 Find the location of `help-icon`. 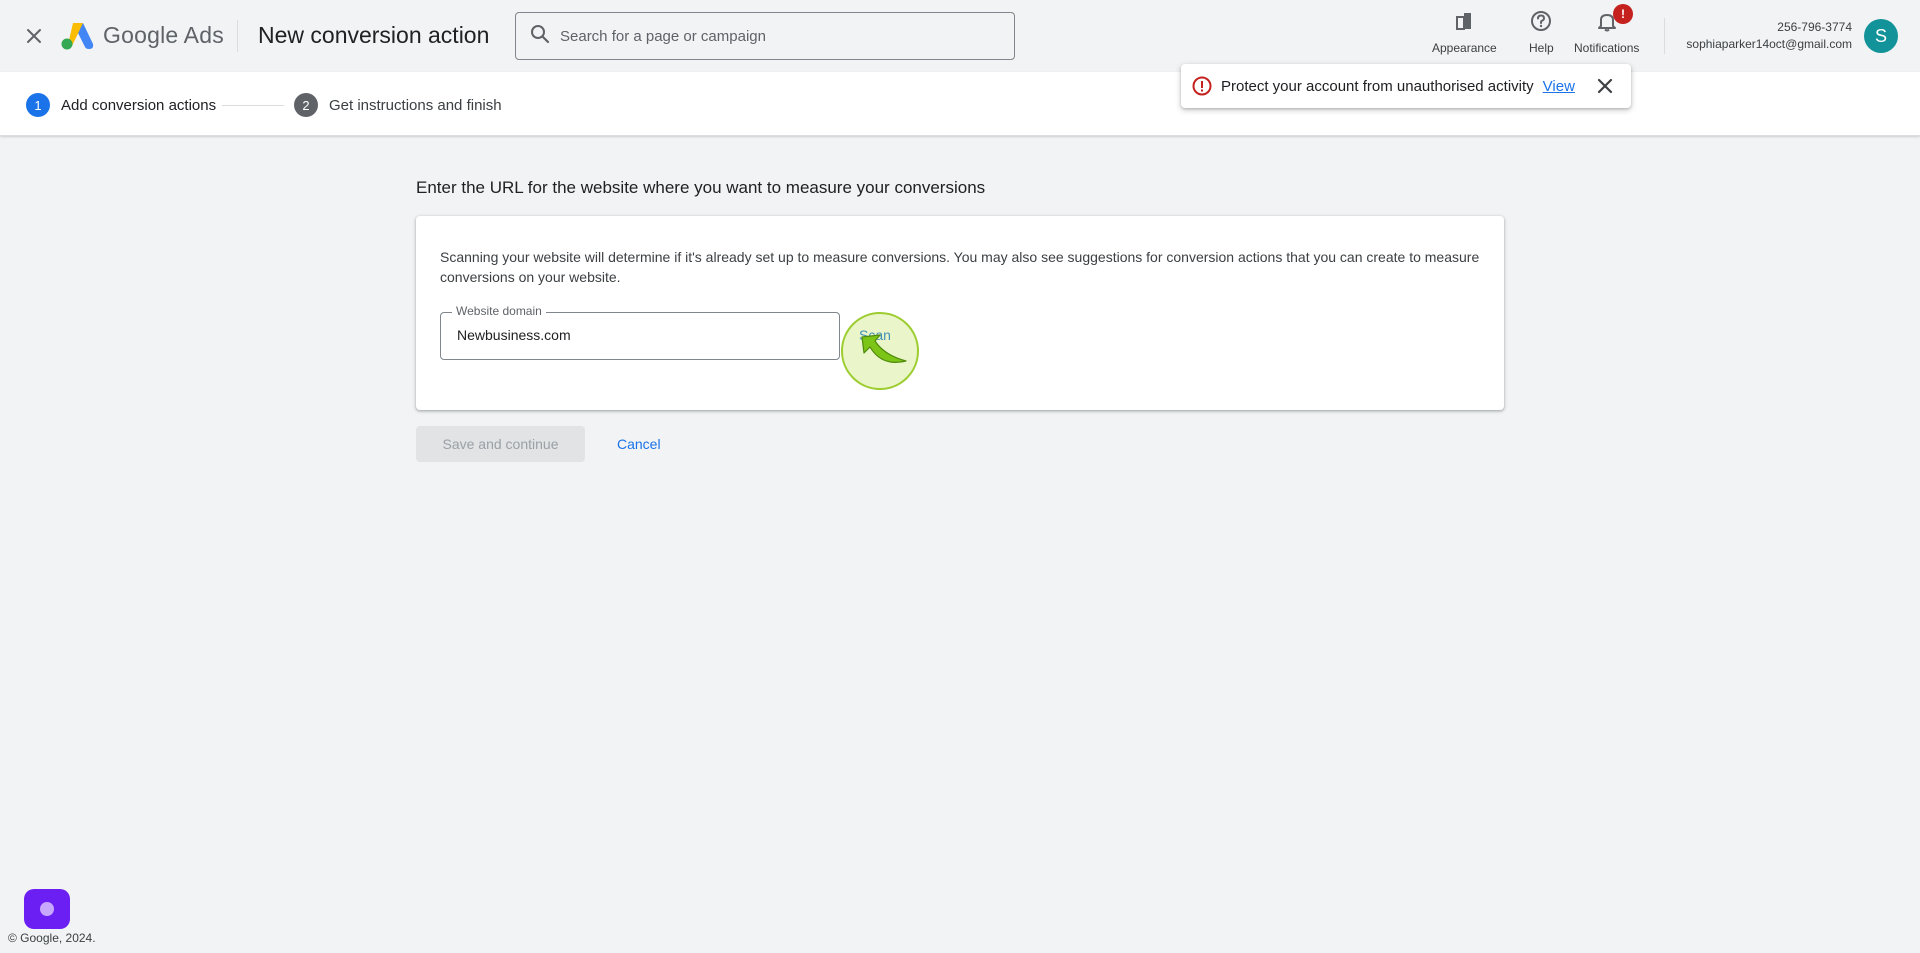

help-icon is located at coordinates (1541, 23).